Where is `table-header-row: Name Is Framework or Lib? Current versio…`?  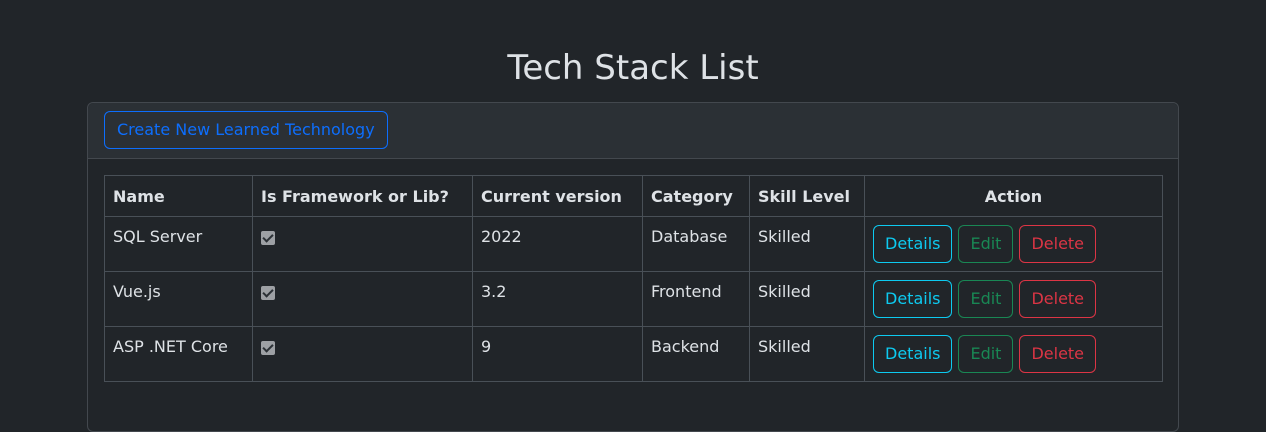
table-header-row: Name Is Framework or Lib? Current versio… is located at coordinates (633, 196).